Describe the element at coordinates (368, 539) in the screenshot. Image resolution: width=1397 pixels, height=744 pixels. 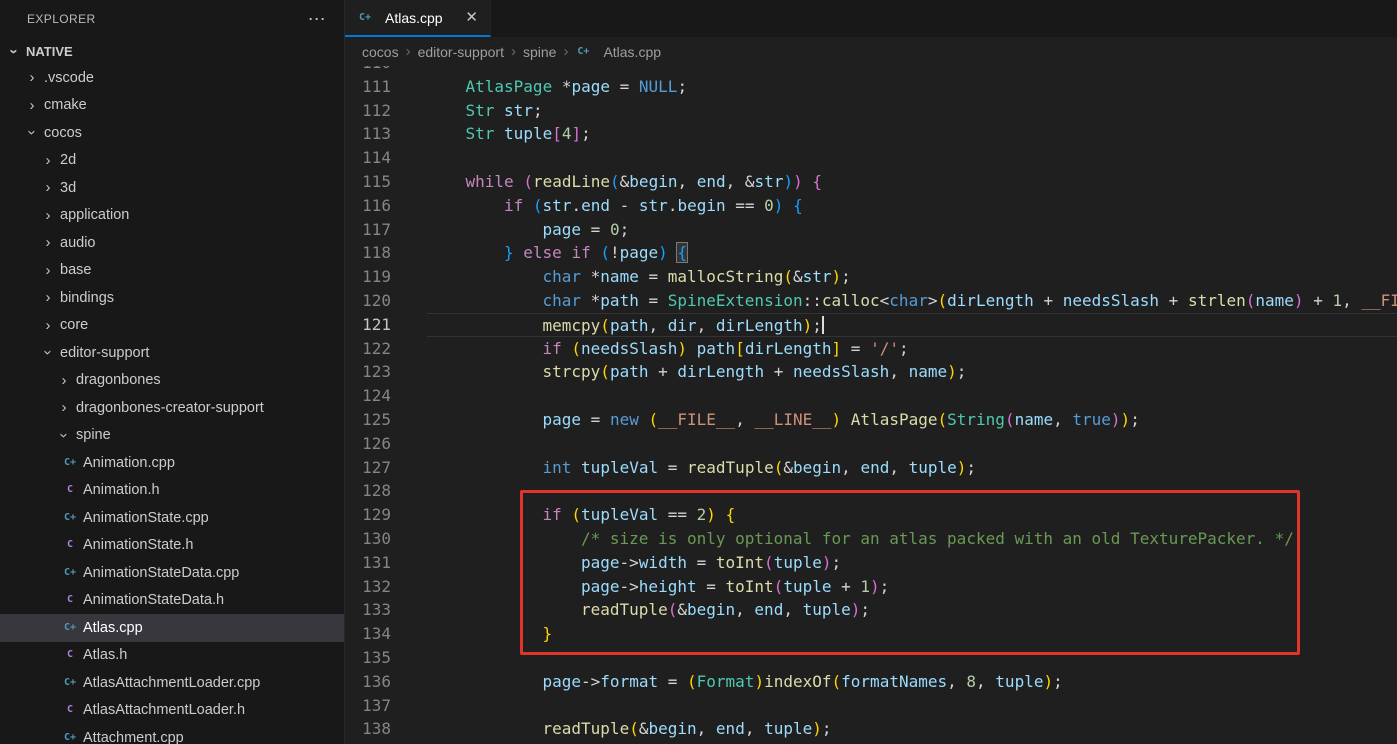
I see `line-number: 130` at that location.